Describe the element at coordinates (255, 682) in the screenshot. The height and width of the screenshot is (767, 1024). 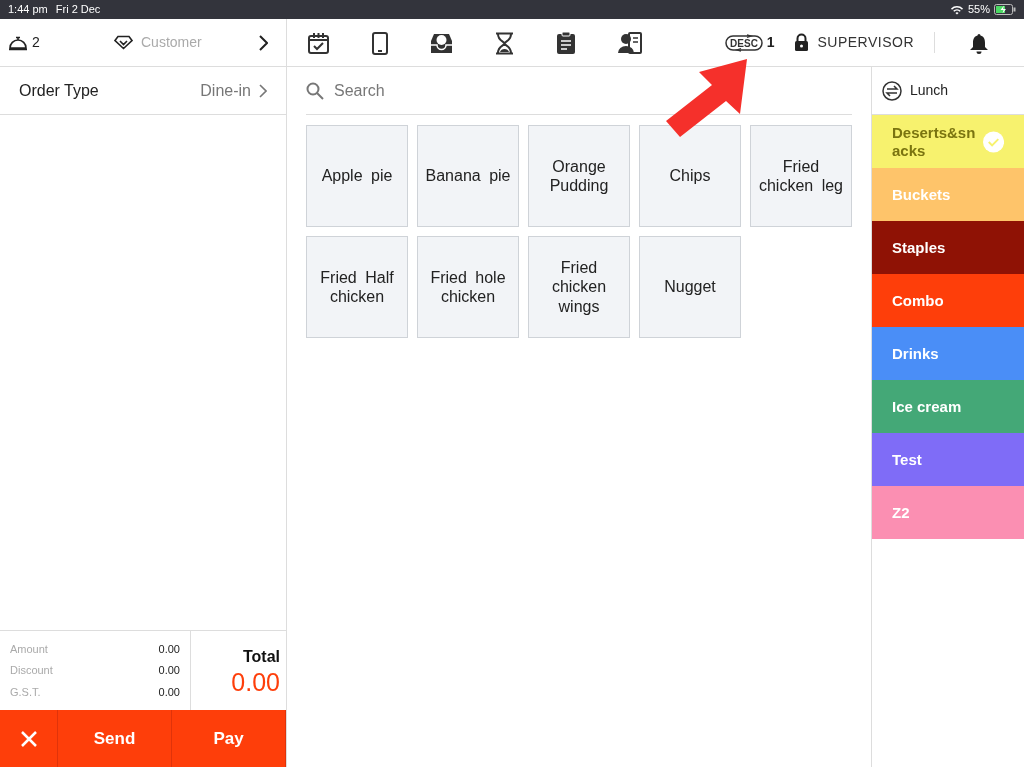
I see `total-amount: 0.00` at that location.